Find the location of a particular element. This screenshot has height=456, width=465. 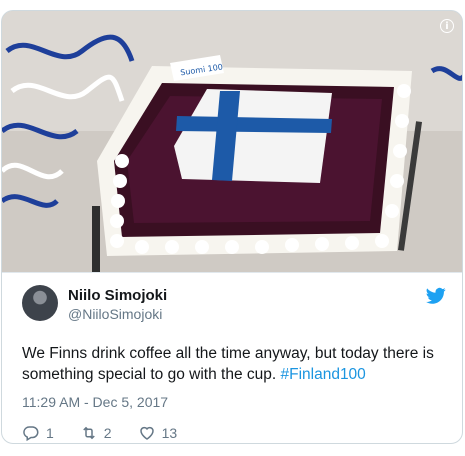

retweet-button: 2 is located at coordinates (96, 433).